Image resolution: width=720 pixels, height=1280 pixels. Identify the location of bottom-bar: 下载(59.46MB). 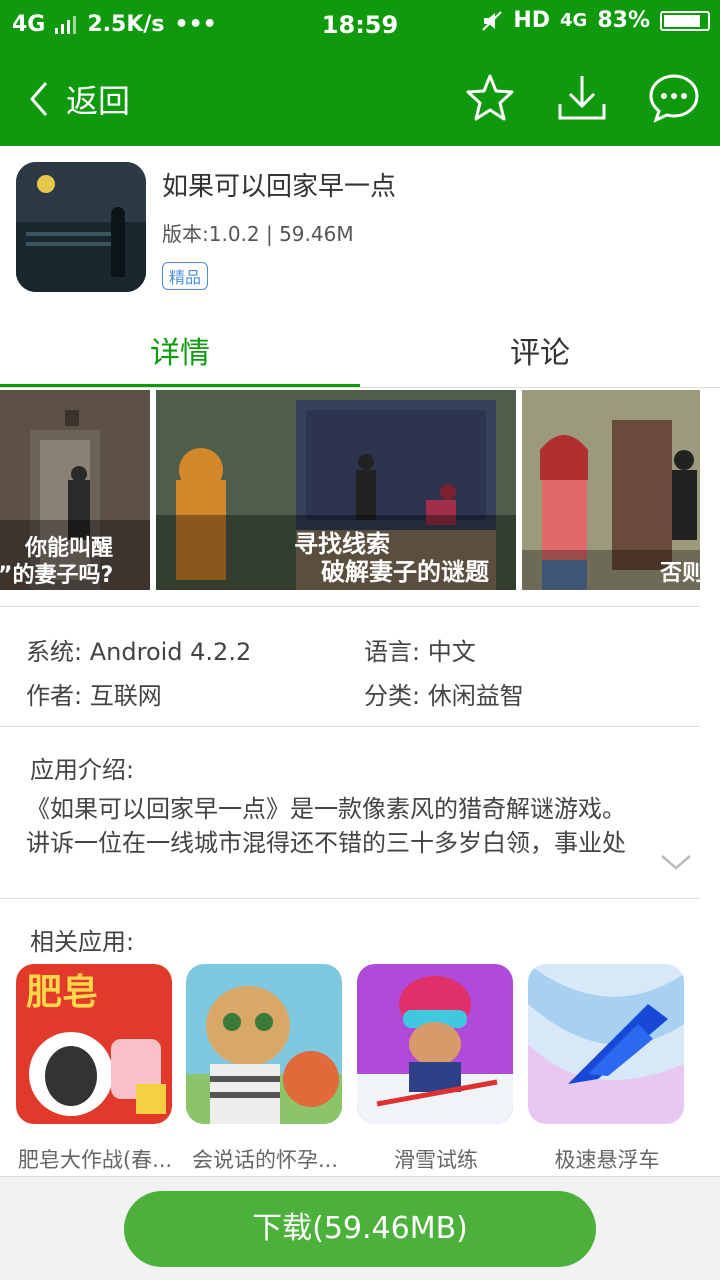
(360, 1228).